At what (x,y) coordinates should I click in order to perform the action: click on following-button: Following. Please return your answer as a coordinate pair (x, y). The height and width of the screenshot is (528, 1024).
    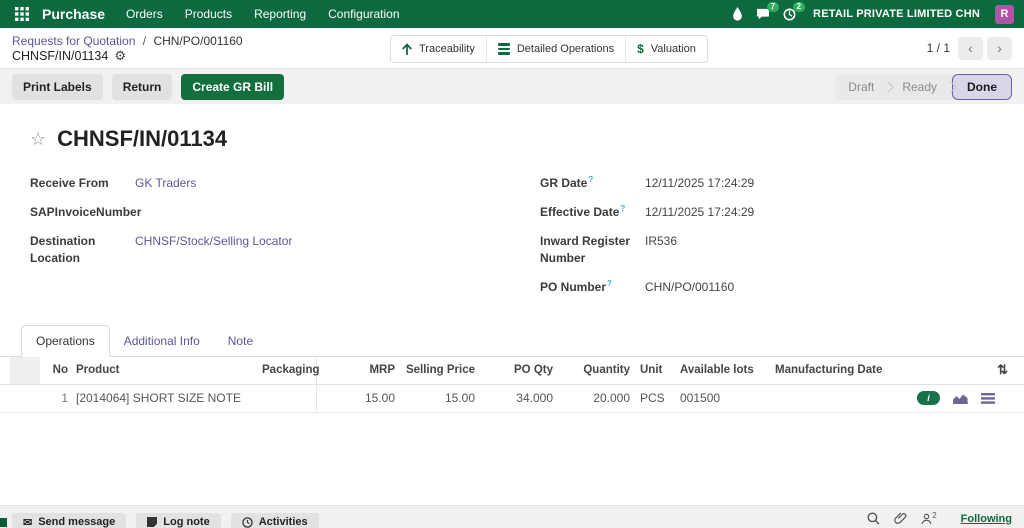
    Looking at the image, I should click on (986, 519).